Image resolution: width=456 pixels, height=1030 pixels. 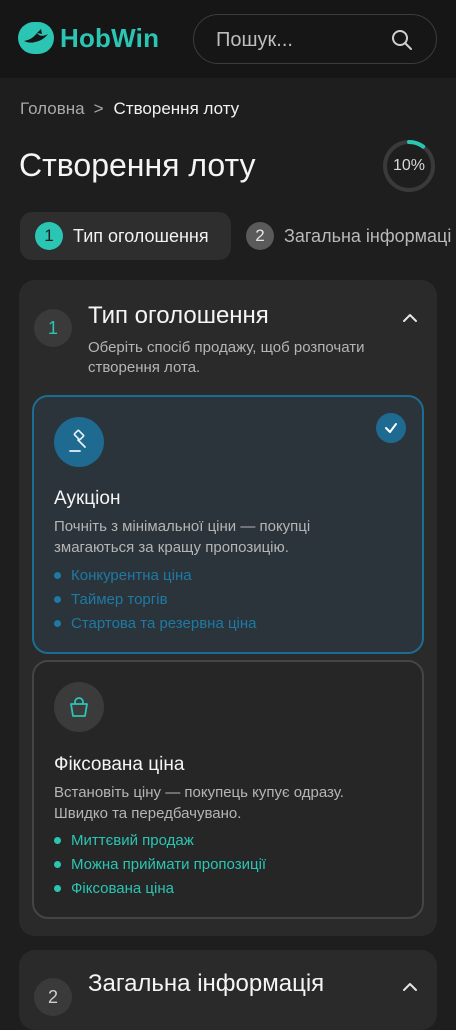 I want to click on section-number: 1, so click(x=53, y=328).